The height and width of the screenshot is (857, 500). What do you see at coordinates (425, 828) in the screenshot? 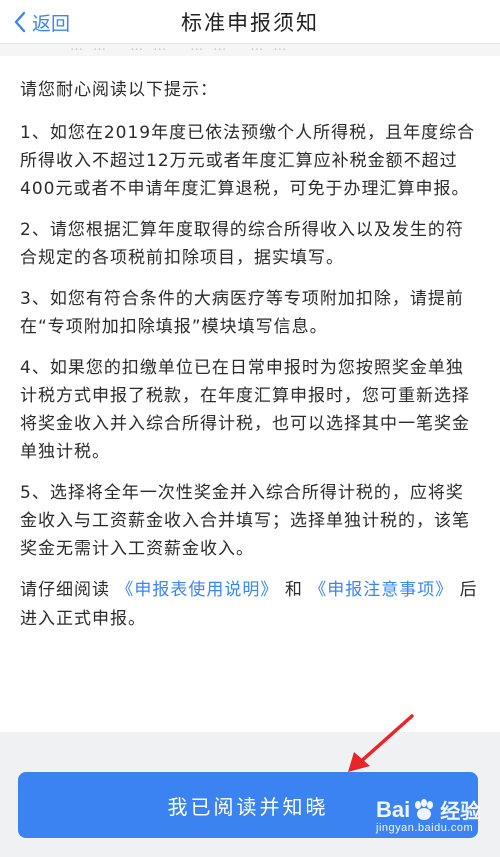
I see `watermark-url: jingyan.baidu.com` at bounding box center [425, 828].